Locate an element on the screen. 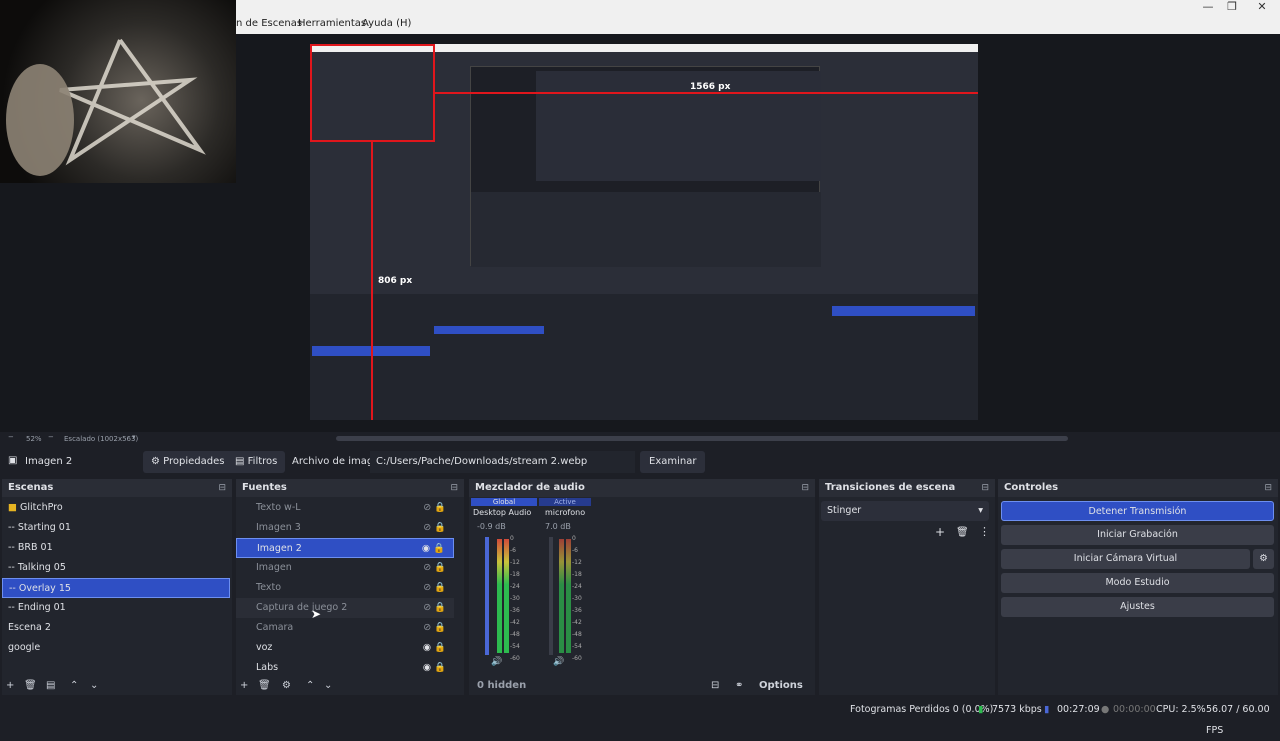  meter-tick-label: -6 is located at coordinates (513, 550).